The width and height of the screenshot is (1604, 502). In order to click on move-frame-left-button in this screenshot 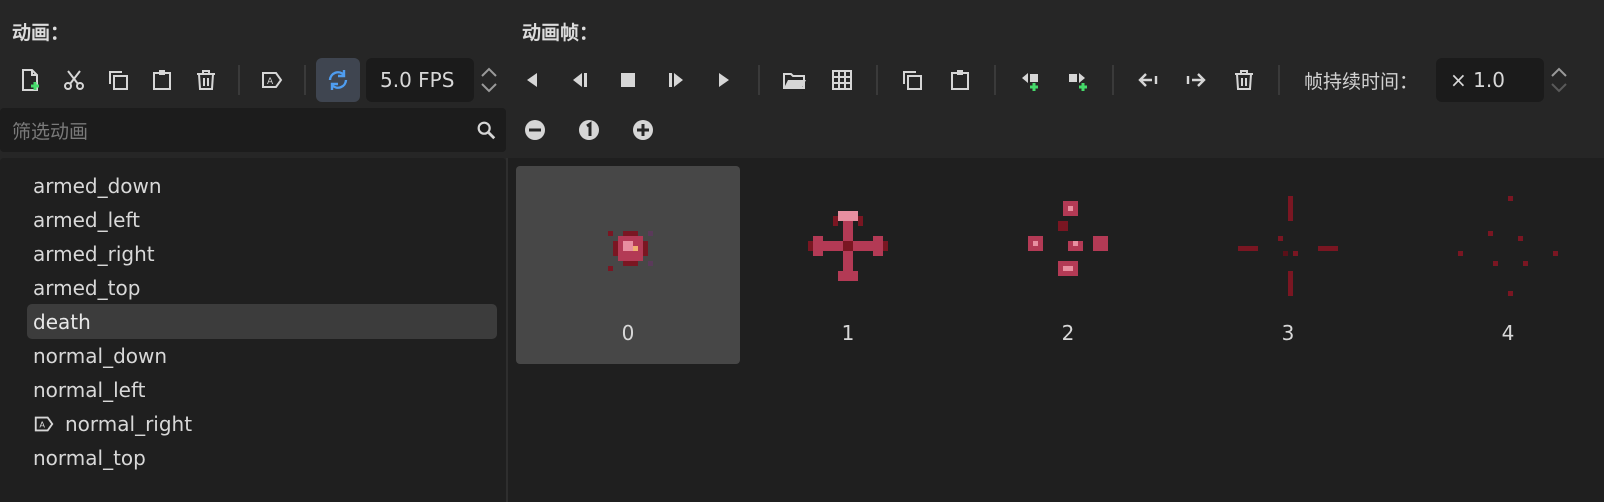, I will do `click(1148, 80)`.